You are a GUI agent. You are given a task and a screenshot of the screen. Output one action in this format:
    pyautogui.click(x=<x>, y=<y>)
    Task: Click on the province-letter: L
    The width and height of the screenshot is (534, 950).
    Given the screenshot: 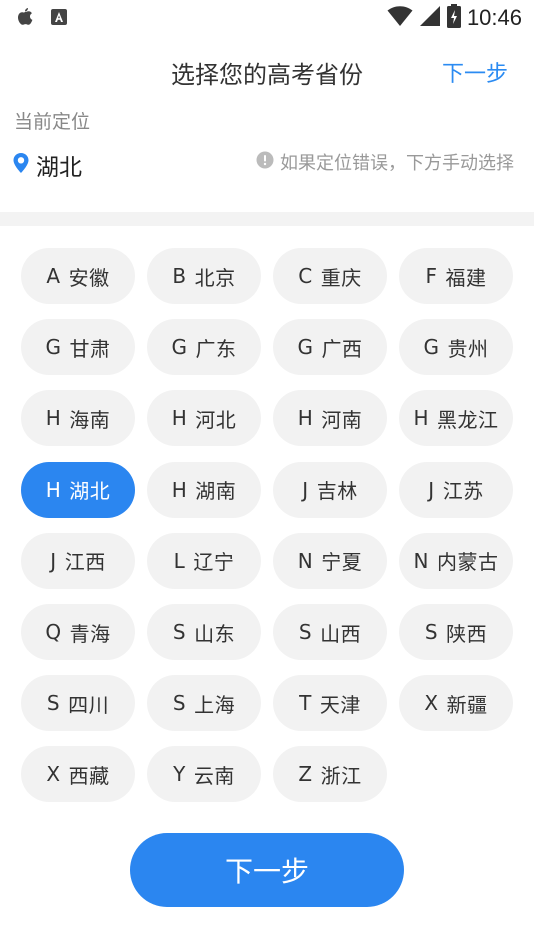 What is the action you would take?
    pyautogui.click(x=179, y=560)
    